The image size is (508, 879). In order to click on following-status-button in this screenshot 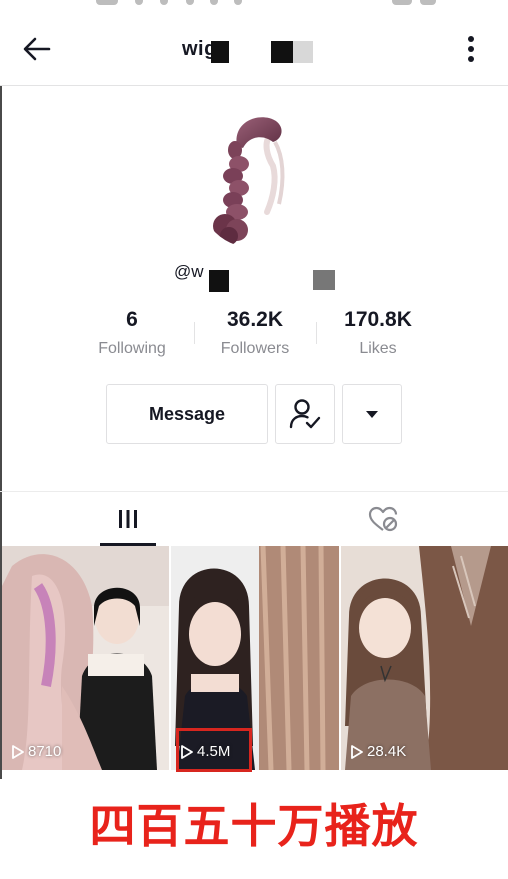, I will do `click(305, 414)`.